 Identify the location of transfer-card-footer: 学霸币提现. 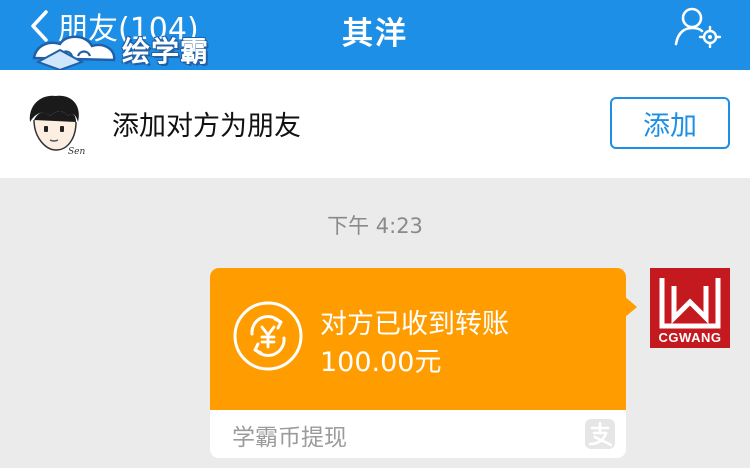
(418, 434).